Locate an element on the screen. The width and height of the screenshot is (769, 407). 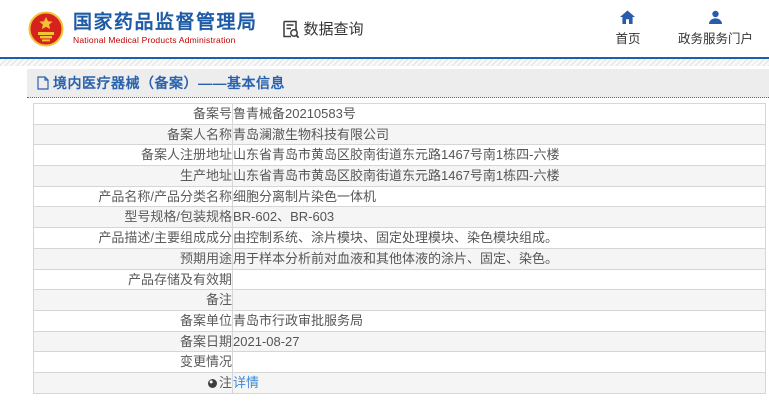
label-cell: 注 is located at coordinates (133, 382).